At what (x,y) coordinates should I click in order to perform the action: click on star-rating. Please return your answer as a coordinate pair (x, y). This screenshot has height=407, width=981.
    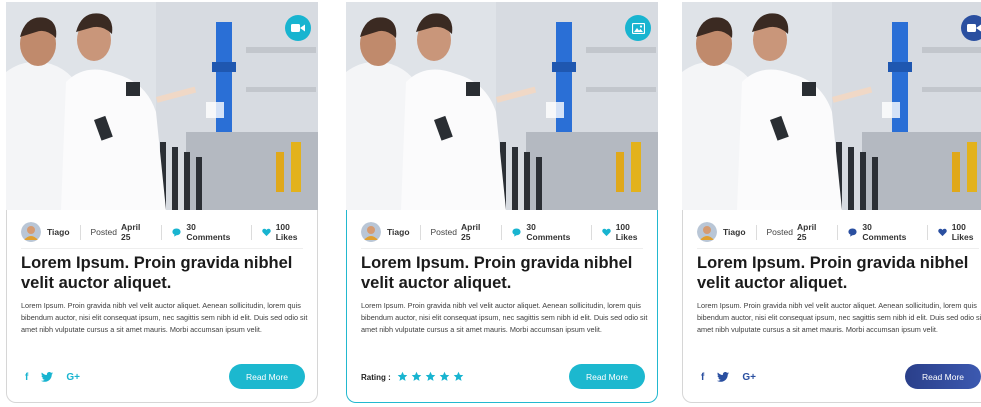
    Looking at the image, I should click on (432, 377).